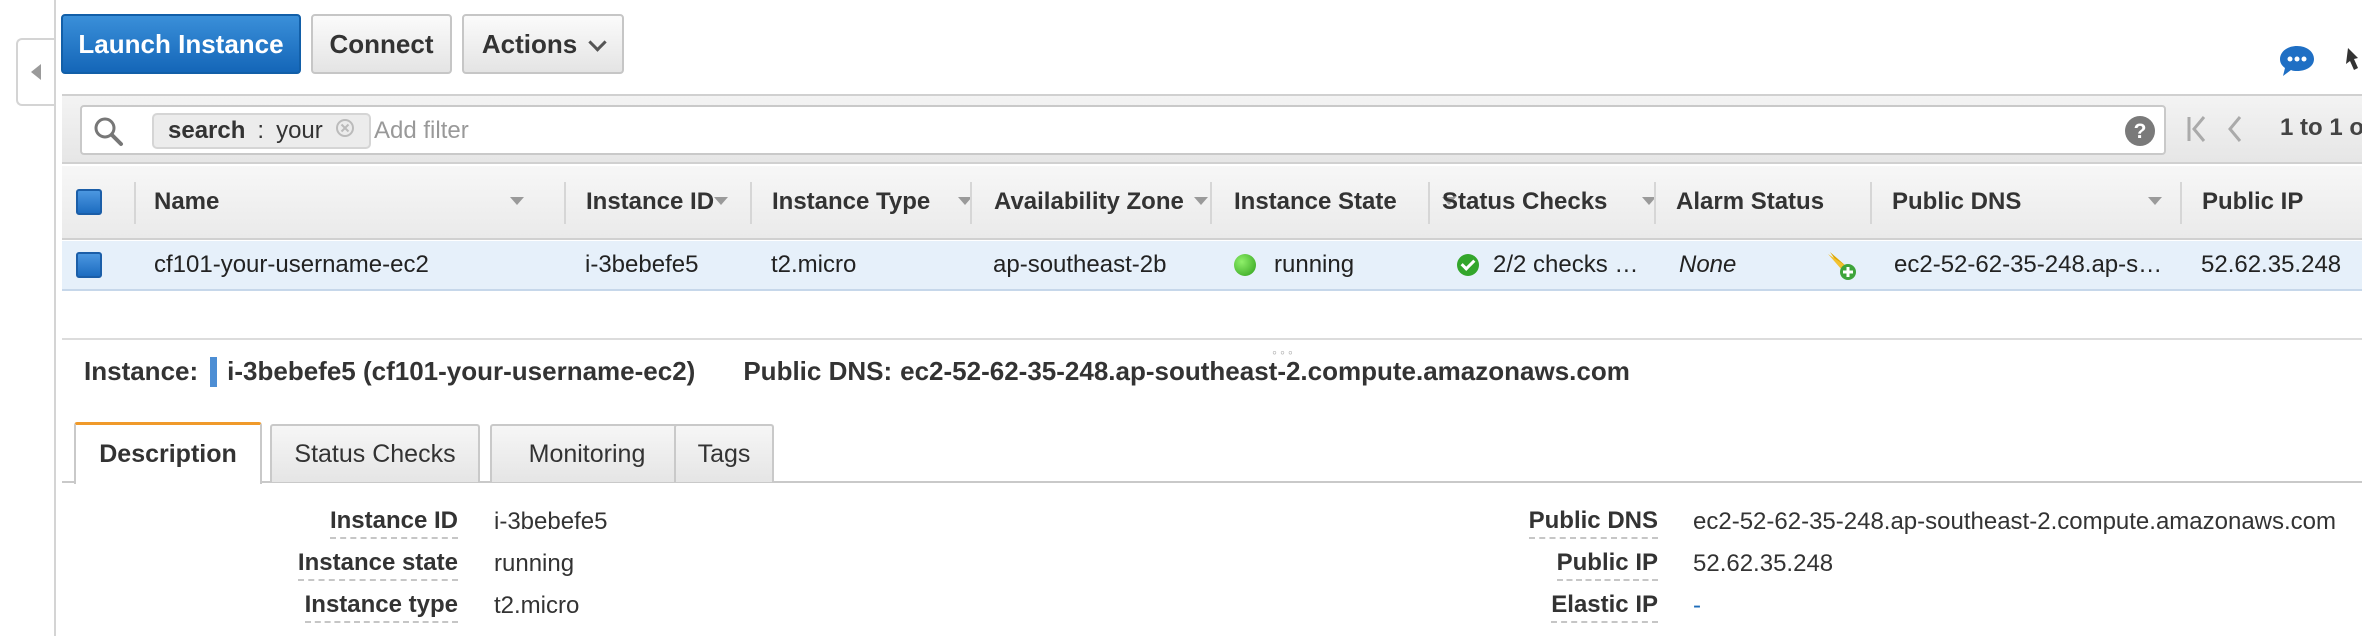 Image resolution: width=2362 pixels, height=636 pixels. I want to click on column-header-public-dns: Public DNS, so click(2047, 202).